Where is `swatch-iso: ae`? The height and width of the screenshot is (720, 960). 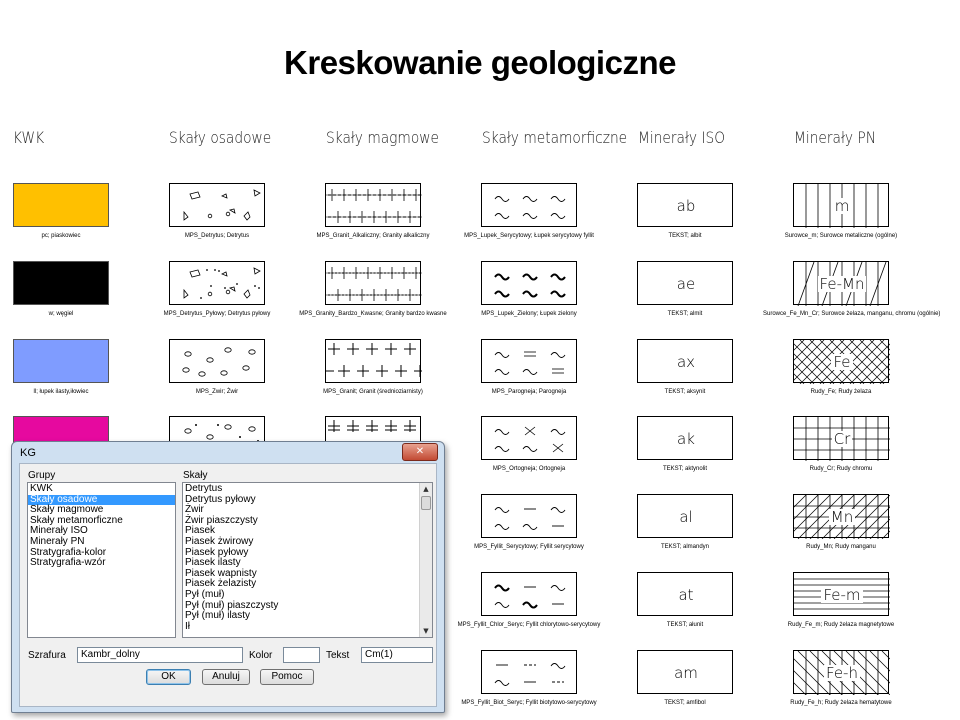 swatch-iso: ae is located at coordinates (685, 283).